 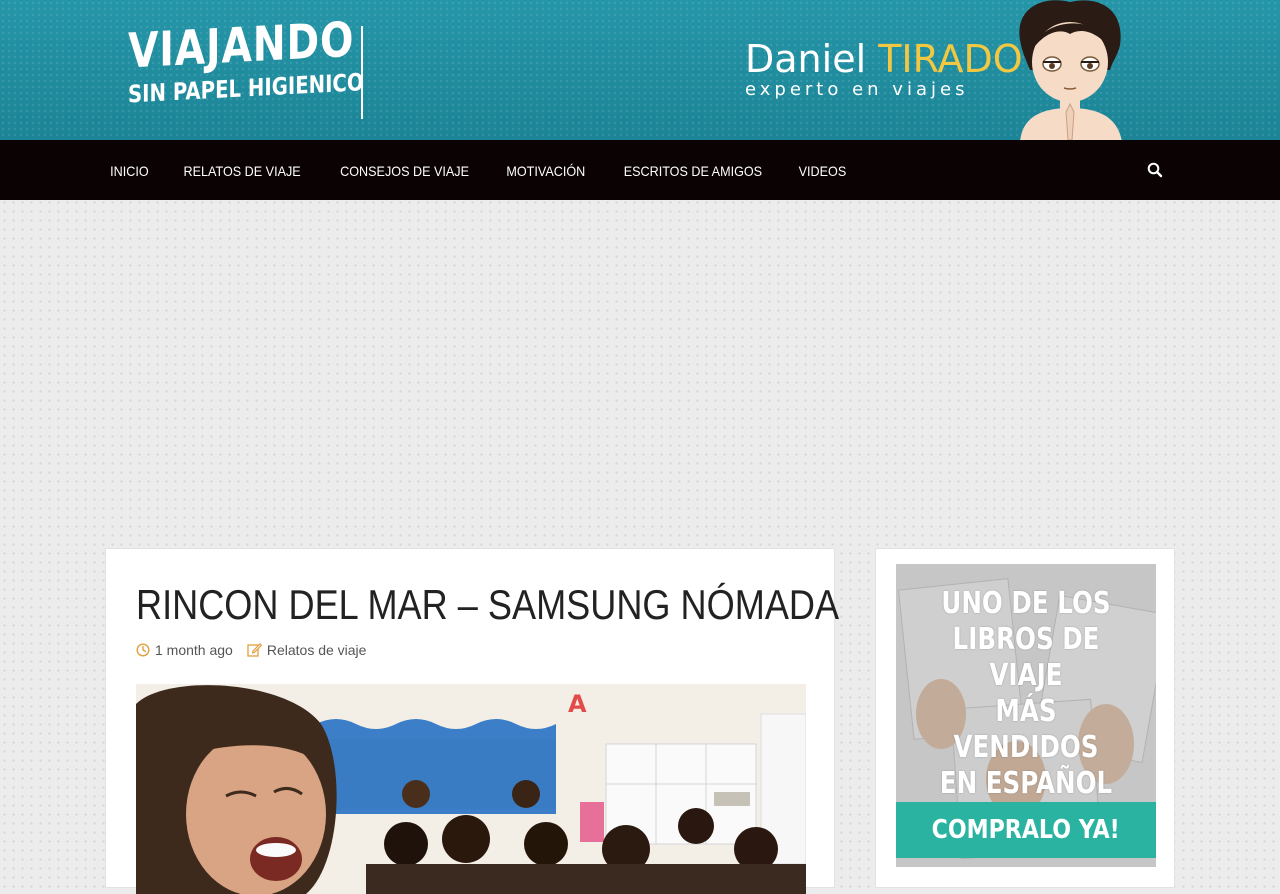 I want to click on post-category: Relatos de viaje, so click(x=307, y=650).